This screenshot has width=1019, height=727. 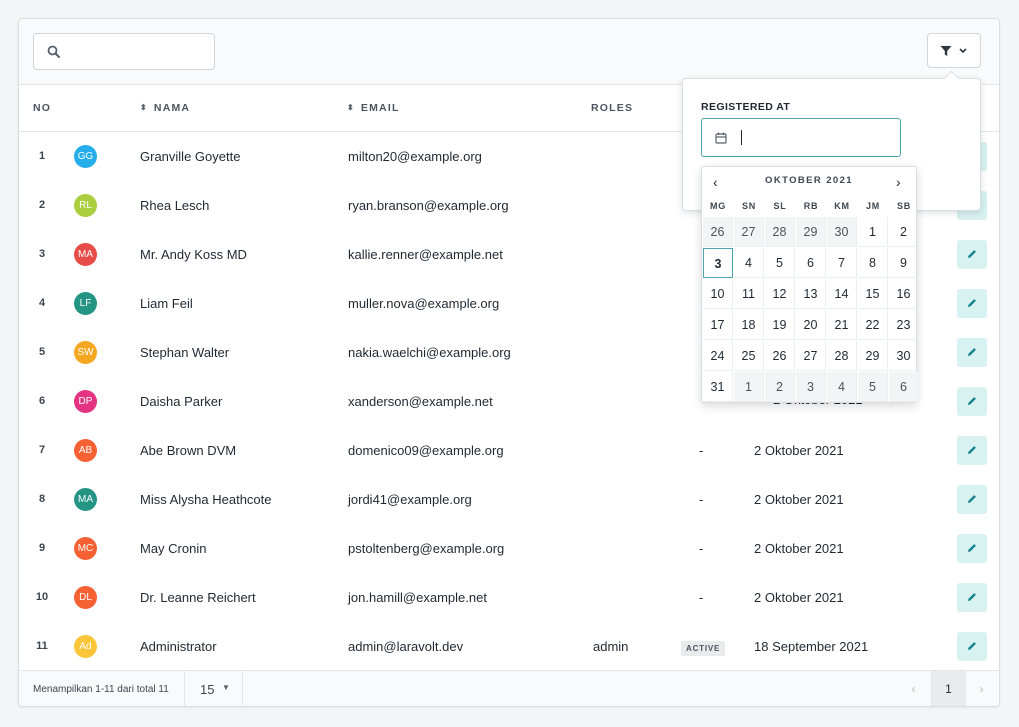 What do you see at coordinates (172, 108) in the screenshot?
I see `column-header-name-label: NAMA` at bounding box center [172, 108].